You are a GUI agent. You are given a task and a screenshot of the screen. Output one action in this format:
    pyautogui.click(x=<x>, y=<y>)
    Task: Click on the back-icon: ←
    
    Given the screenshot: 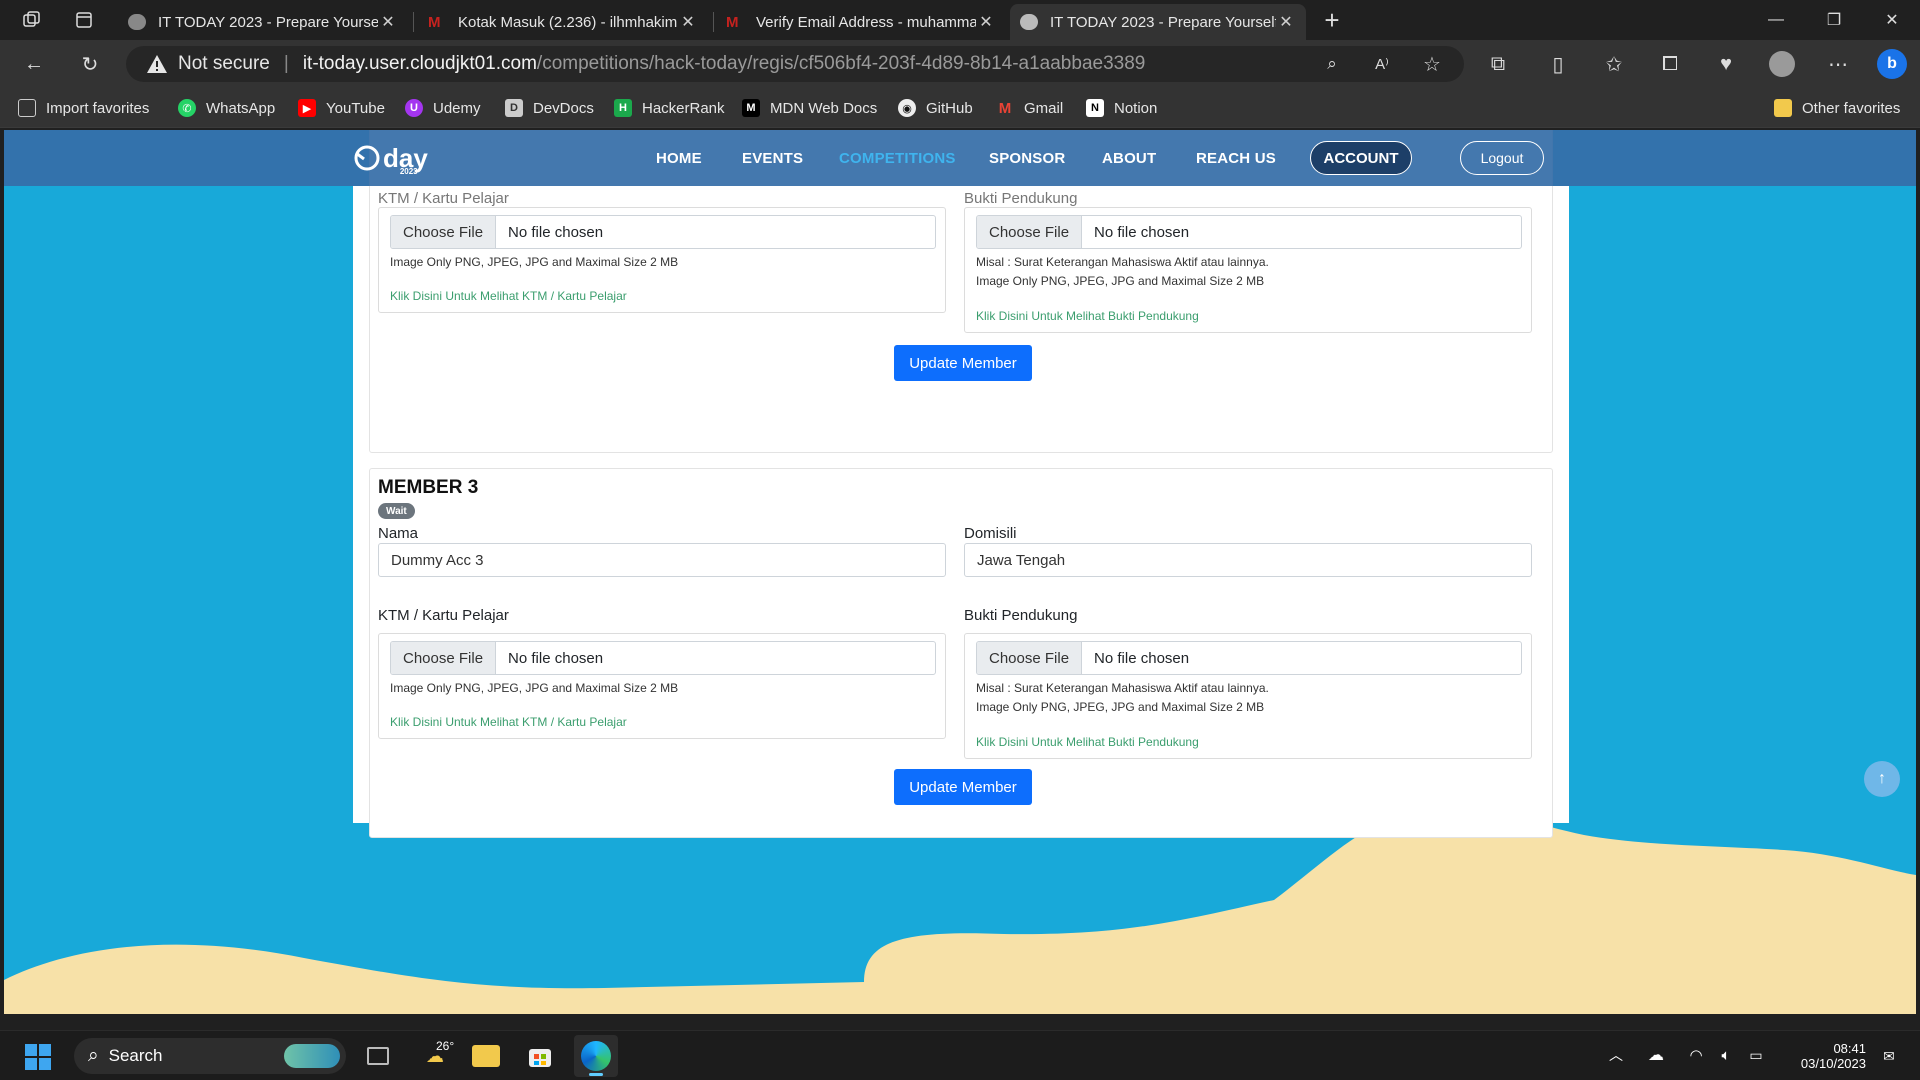 What is the action you would take?
    pyautogui.click(x=34, y=64)
    